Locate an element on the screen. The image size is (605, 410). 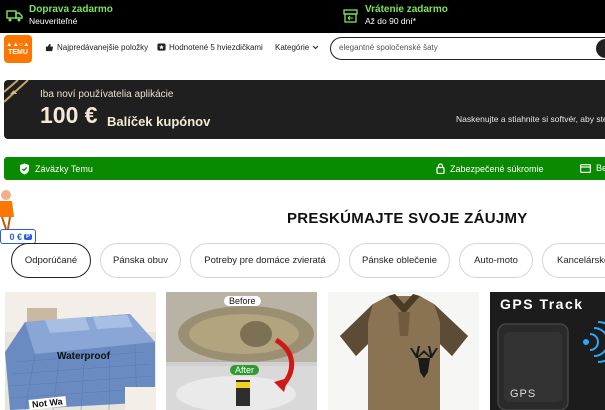
before-label: Before is located at coordinates (242, 301).